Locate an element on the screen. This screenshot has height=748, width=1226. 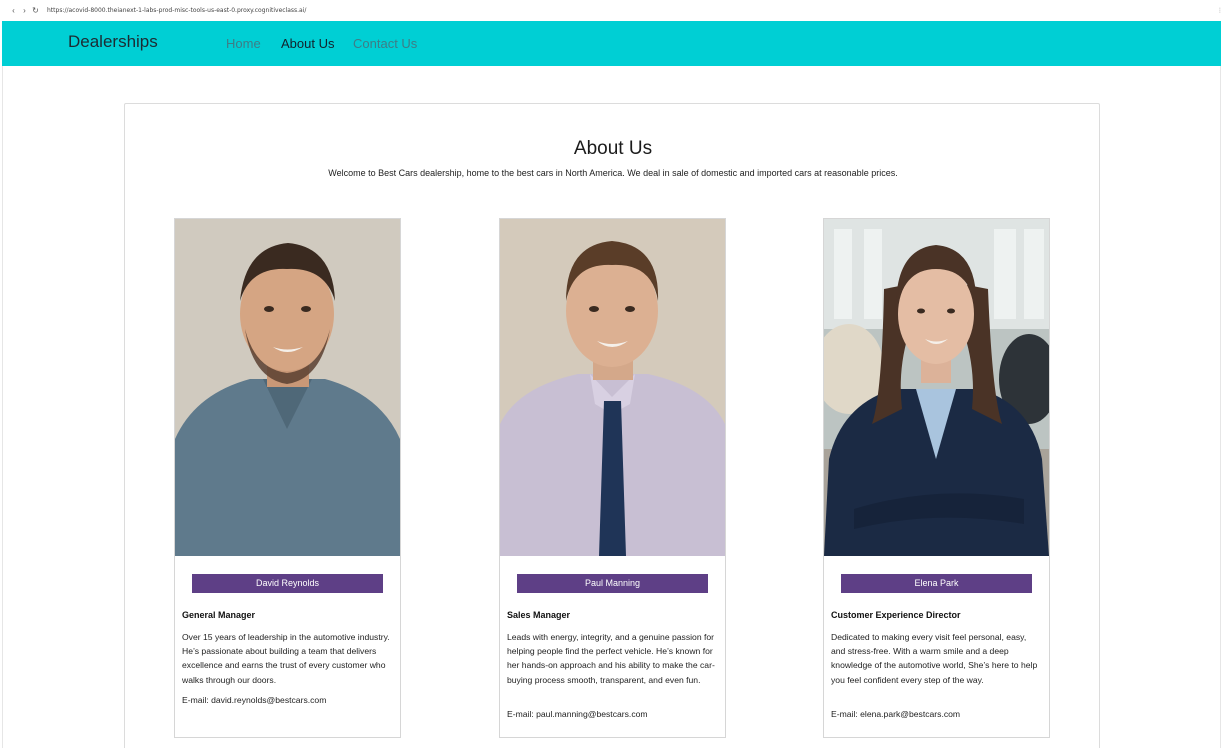
reload-icon: ↻ is located at coordinates (35, 11).